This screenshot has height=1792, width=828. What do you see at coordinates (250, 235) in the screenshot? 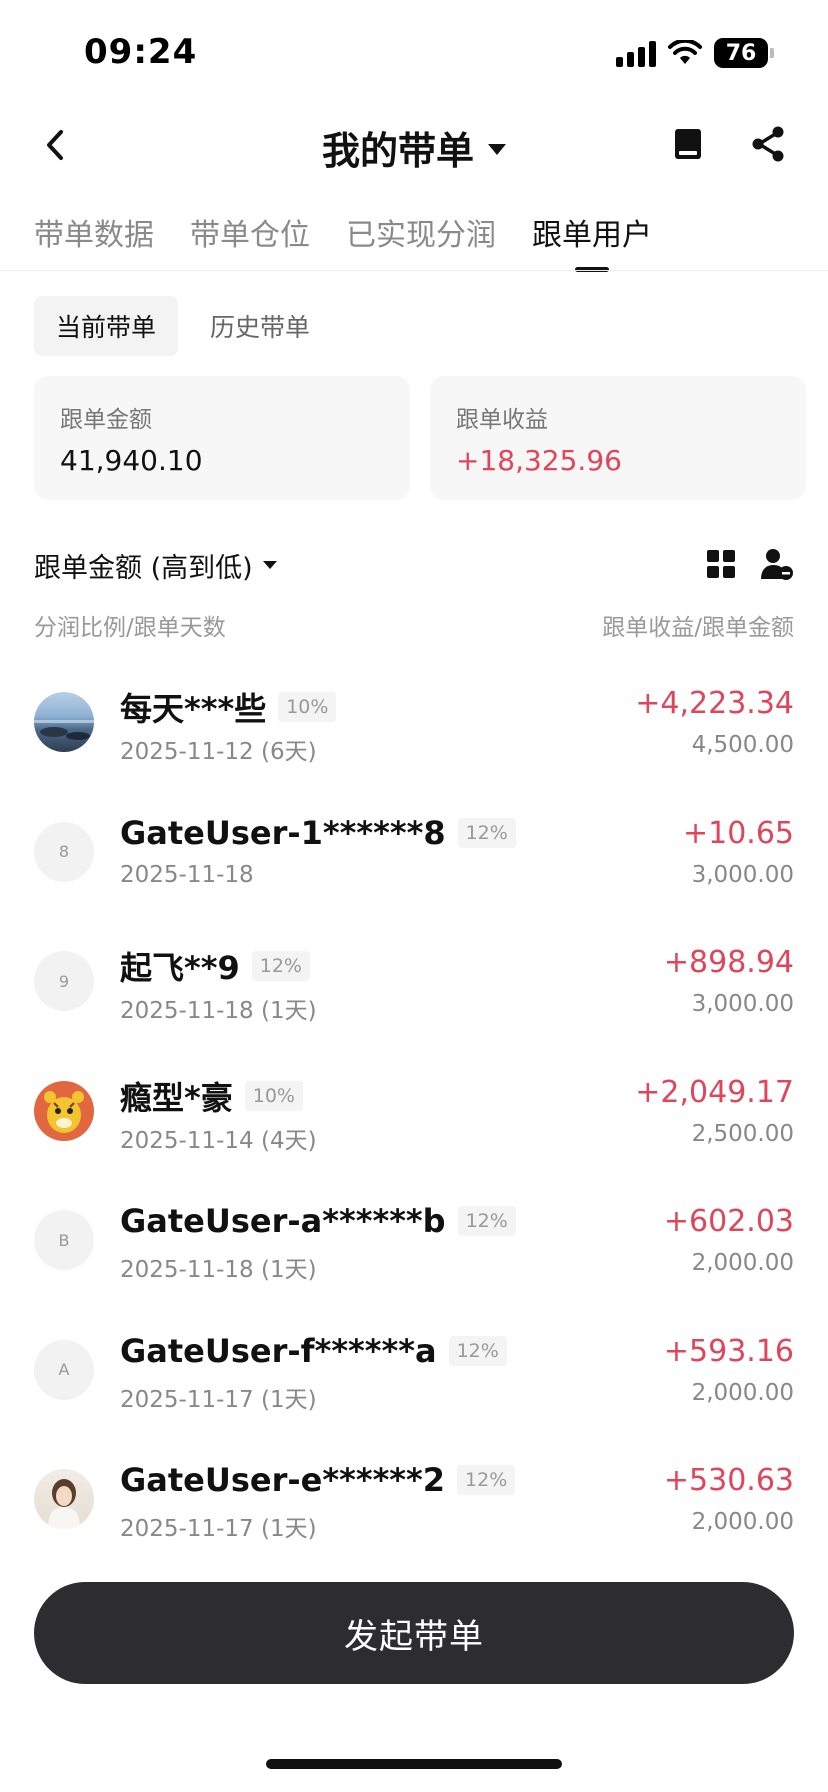
I see `tab-label: 带单仓位` at bounding box center [250, 235].